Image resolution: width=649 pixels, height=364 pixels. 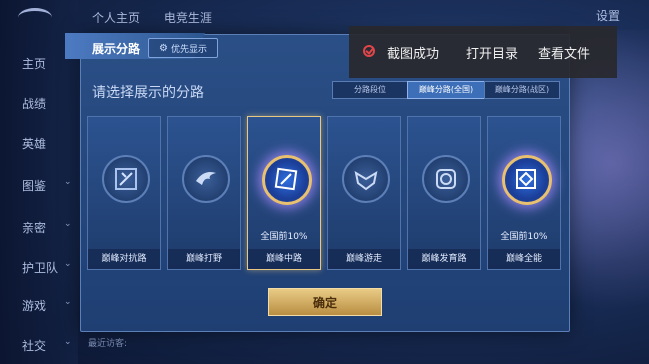 I want to click on screenshot-toast: 截图成功 打开目录 查看文件, so click(x=483, y=52).